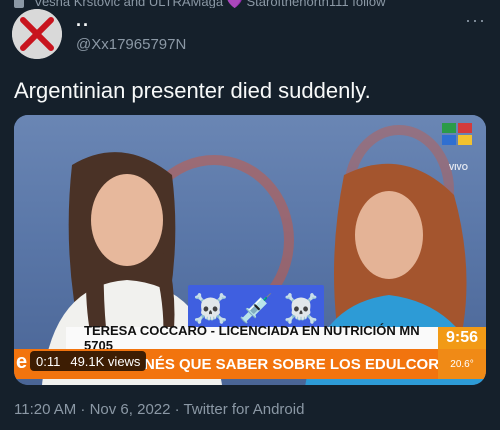  I want to click on broadcast-clock: 9:56, so click(462, 338).